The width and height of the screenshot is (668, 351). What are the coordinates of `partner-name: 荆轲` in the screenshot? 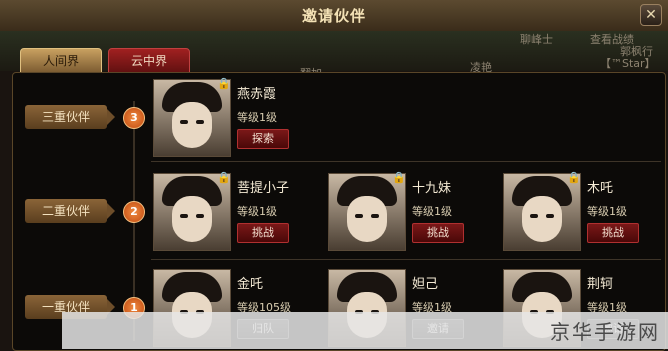 It's located at (600, 284).